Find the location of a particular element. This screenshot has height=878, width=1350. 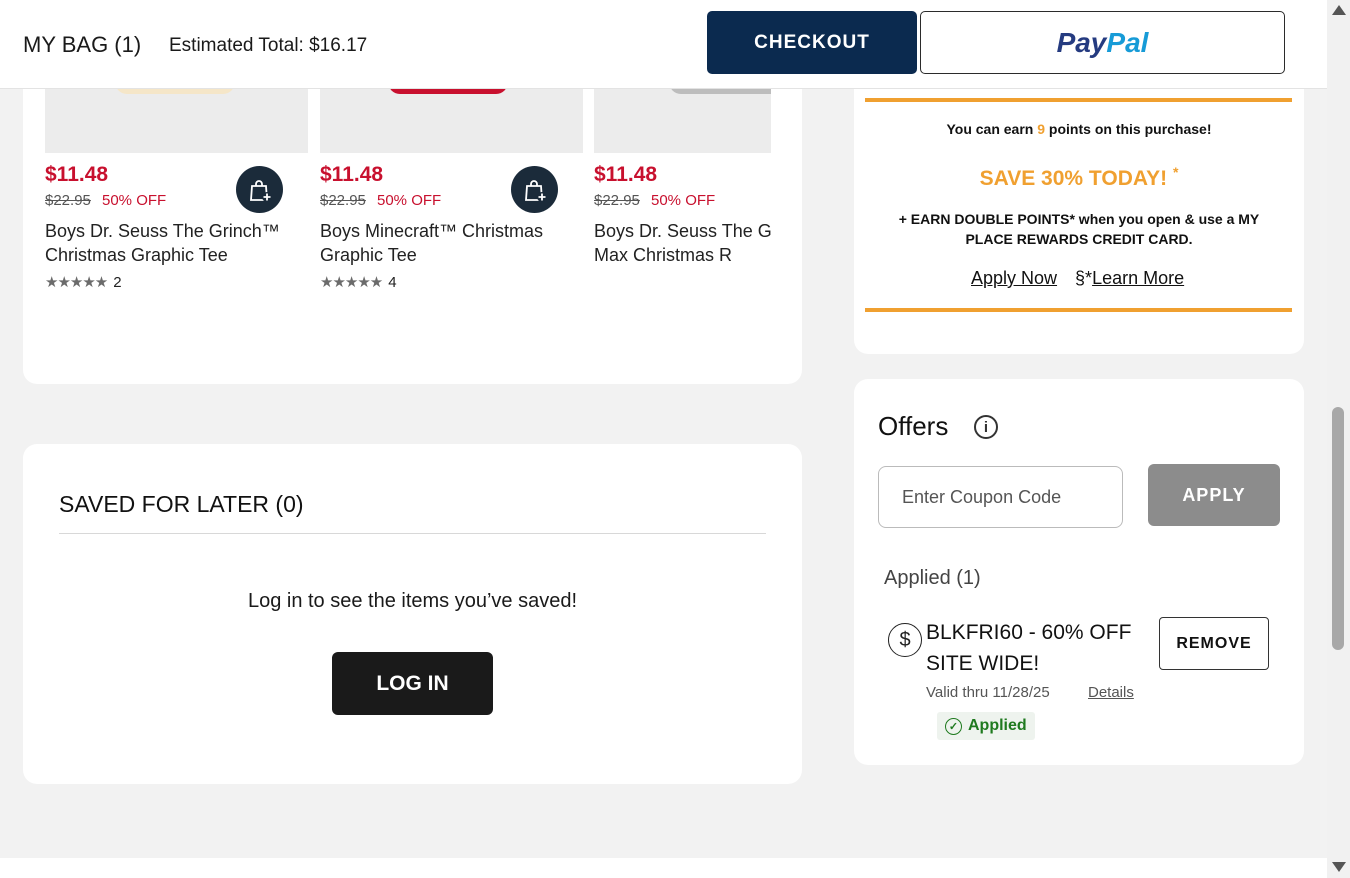

coupon-details-link: Details is located at coordinates (1111, 692).